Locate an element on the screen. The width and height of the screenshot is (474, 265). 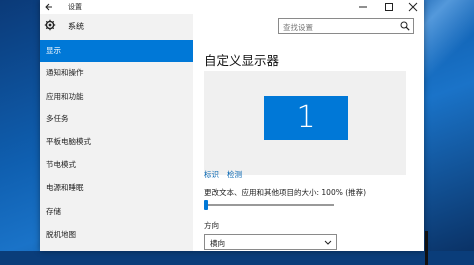
sidebar-item-multitasking: 多任务 is located at coordinates (116, 119).